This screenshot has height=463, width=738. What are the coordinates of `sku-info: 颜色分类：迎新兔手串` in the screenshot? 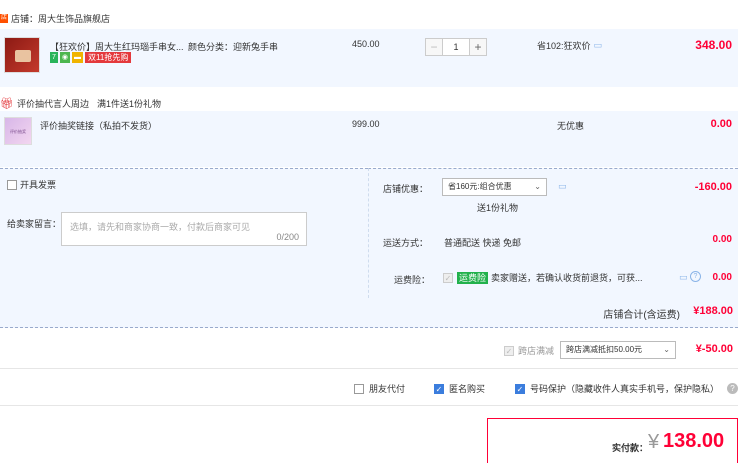 It's located at (233, 46).